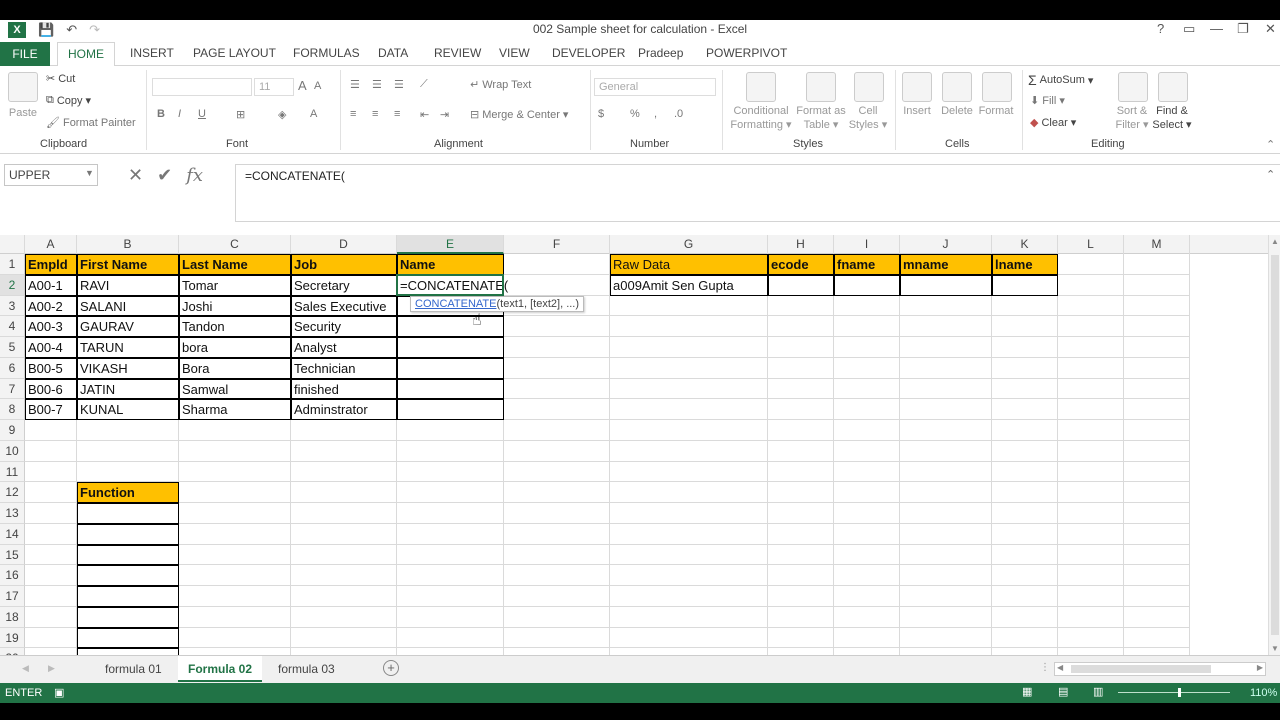 This screenshot has height=720, width=1280. I want to click on cell-k3, so click(1025, 306).